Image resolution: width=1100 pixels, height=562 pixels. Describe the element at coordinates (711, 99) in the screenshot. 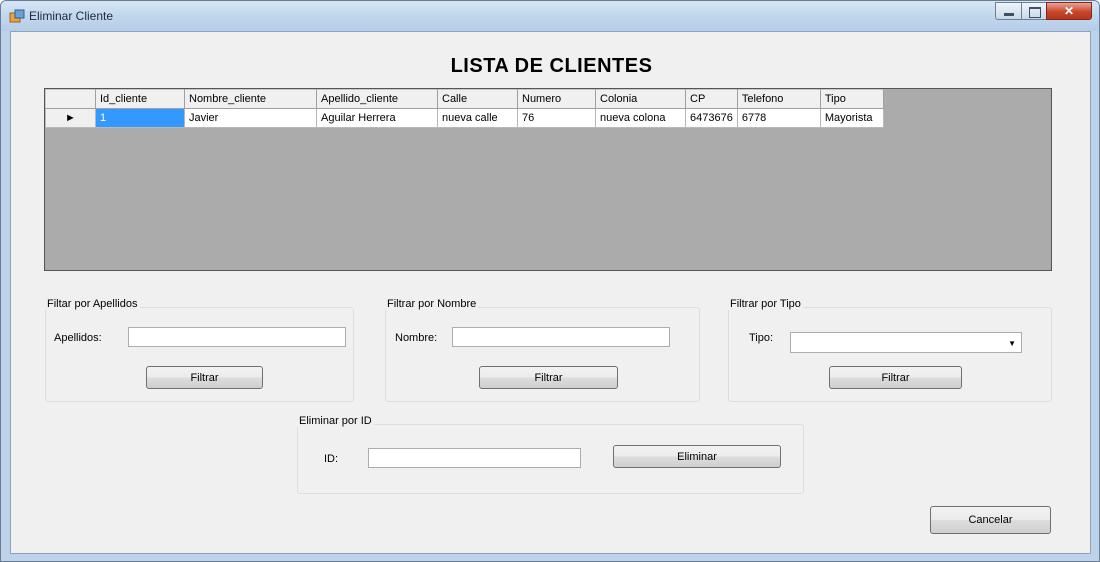

I see `column-header: CP` at that location.